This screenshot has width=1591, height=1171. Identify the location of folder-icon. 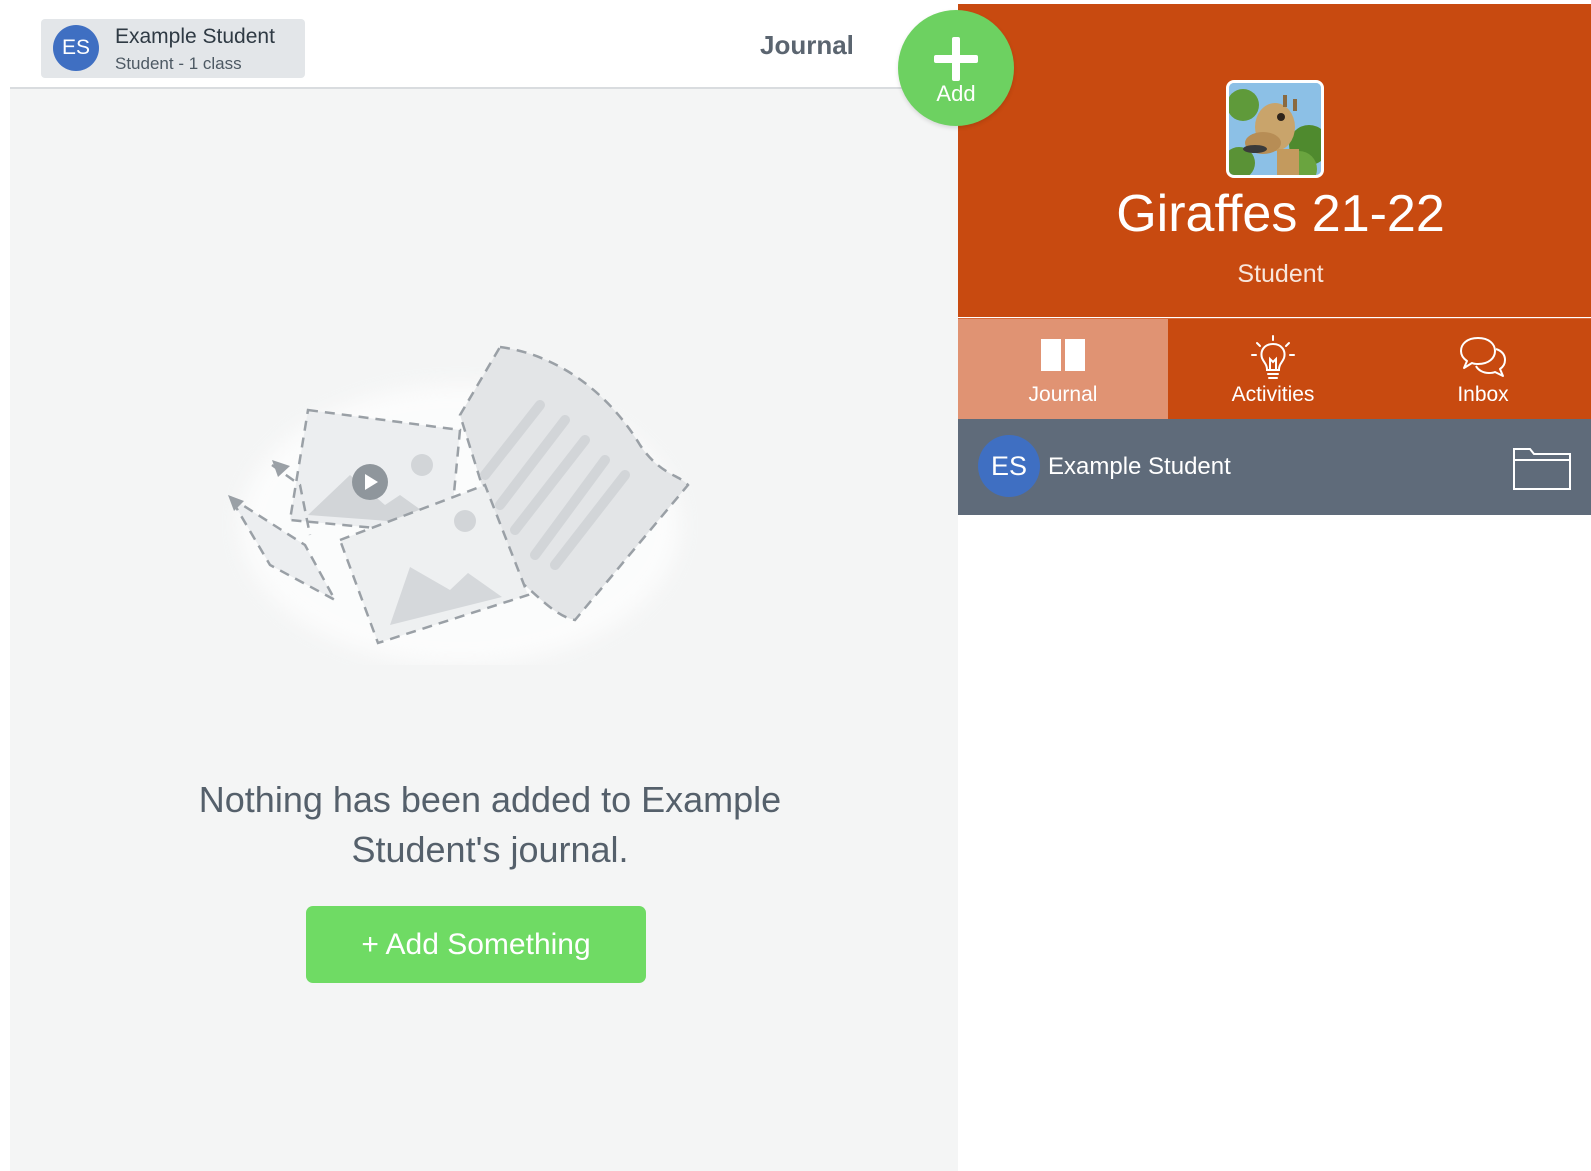
(1542, 467).